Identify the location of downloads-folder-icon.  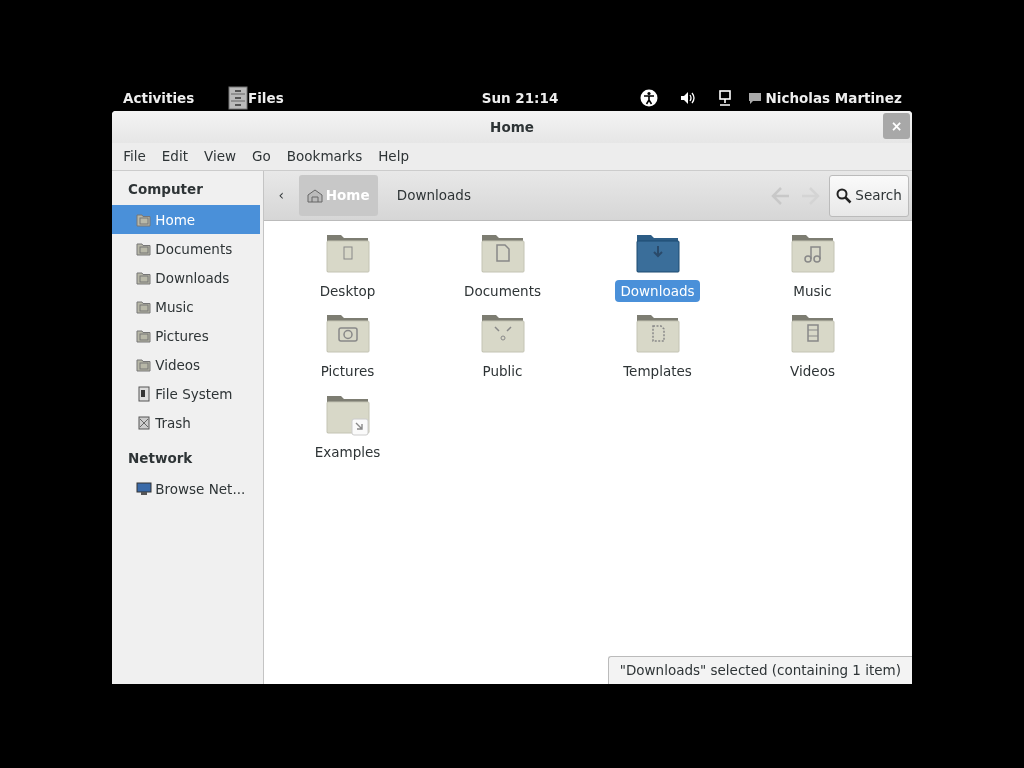
(657, 254).